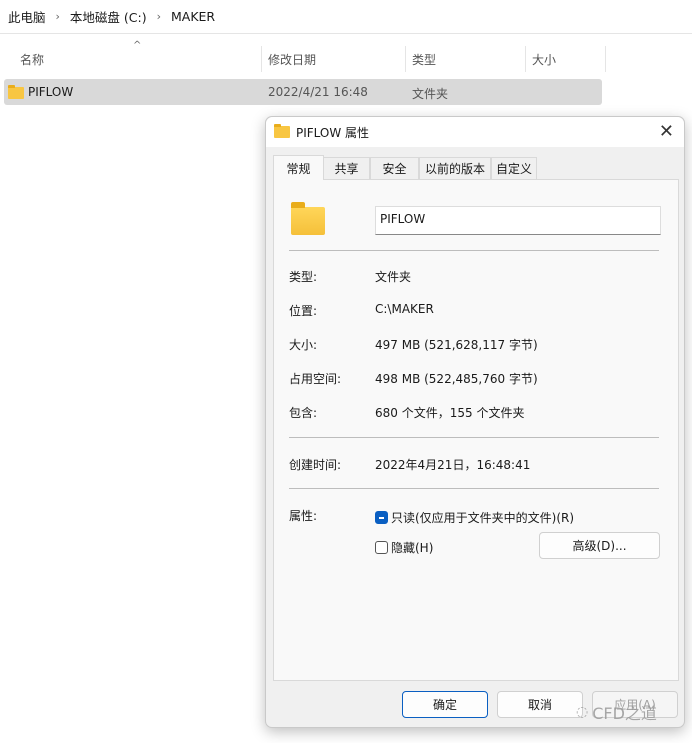  I want to click on ok-button: 确定, so click(445, 704).